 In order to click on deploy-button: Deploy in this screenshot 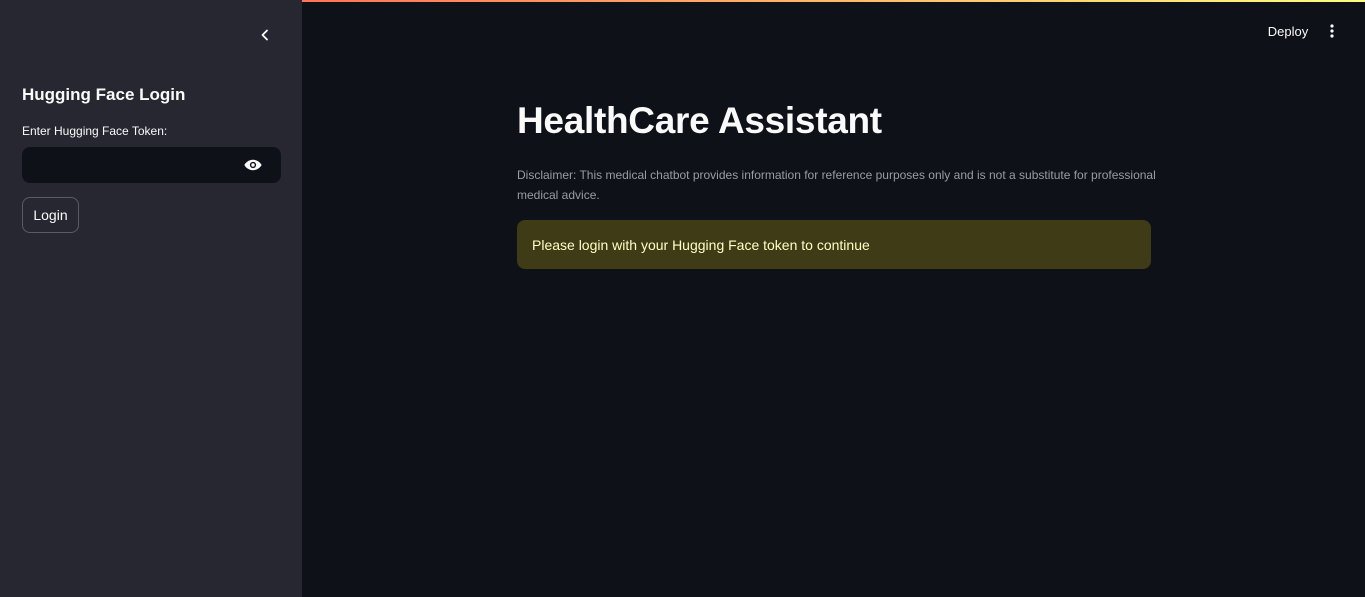, I will do `click(1288, 31)`.